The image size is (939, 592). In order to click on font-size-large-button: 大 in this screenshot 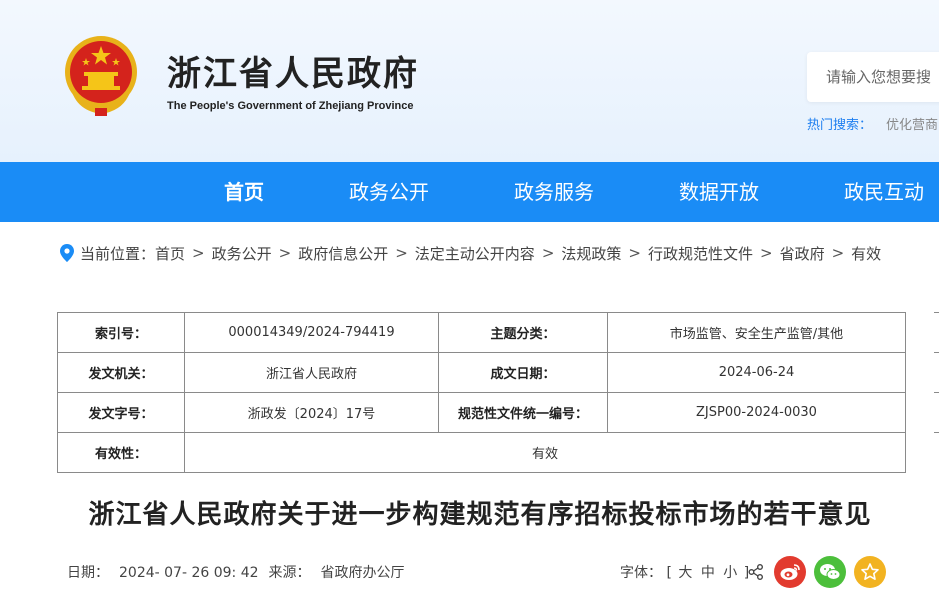, I will do `click(685, 573)`.